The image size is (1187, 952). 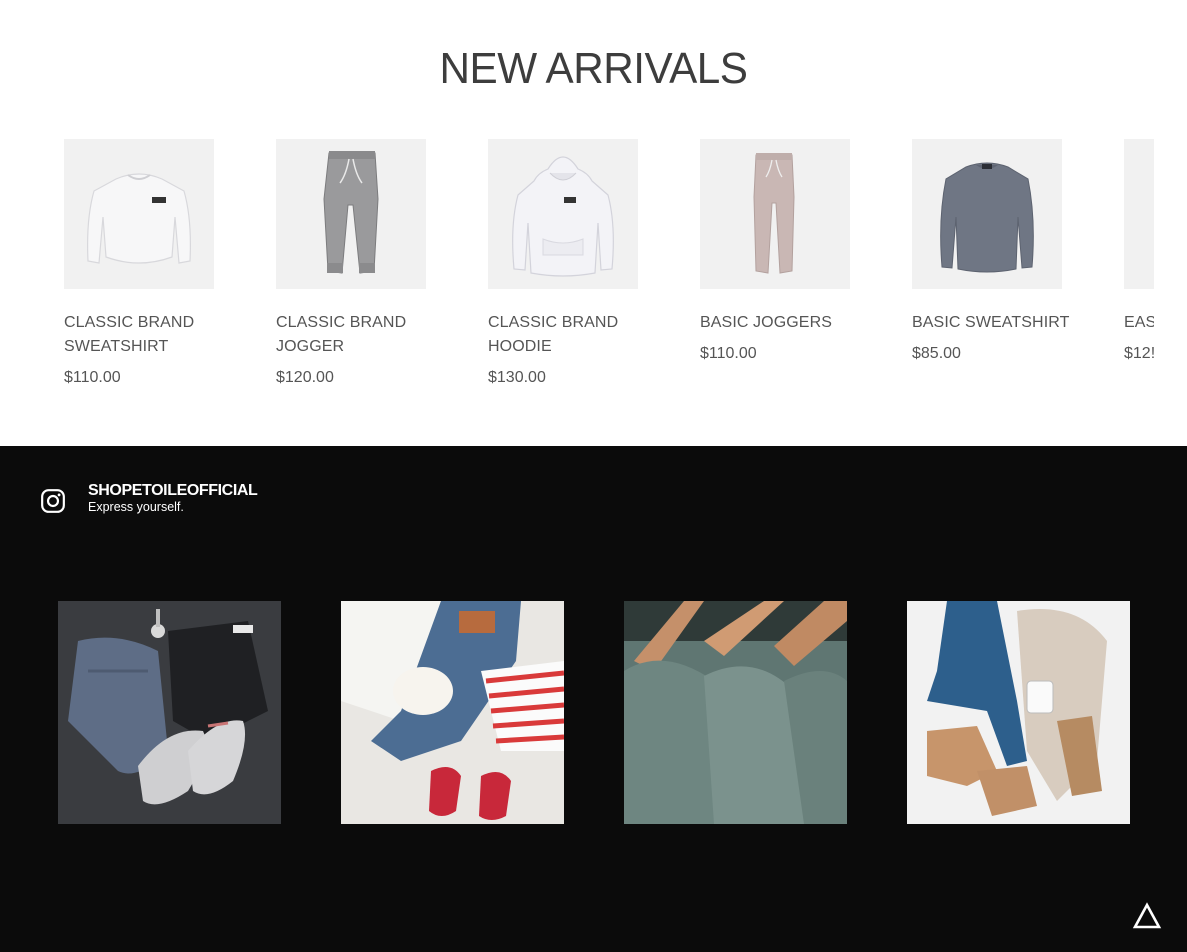 I want to click on product-name: BASIC JOGGERS, so click(x=795, y=323).